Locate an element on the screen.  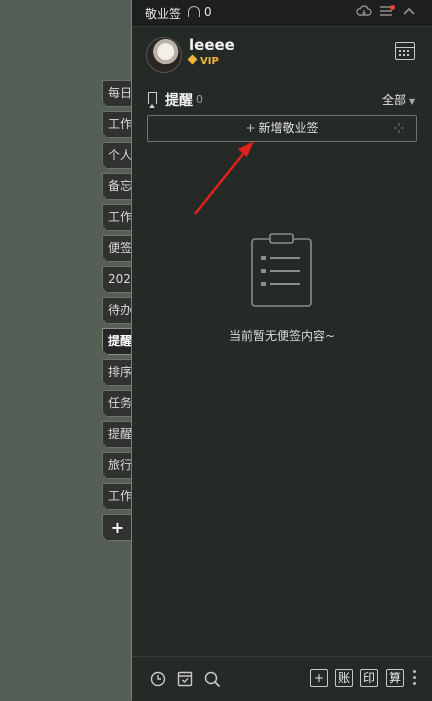
plus-icon: + is located at coordinates (250, 128).